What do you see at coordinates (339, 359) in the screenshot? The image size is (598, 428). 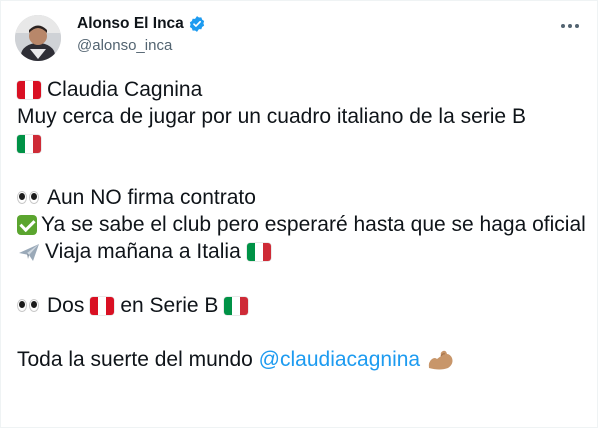 I see `mention-link: @claudiacagnina` at bounding box center [339, 359].